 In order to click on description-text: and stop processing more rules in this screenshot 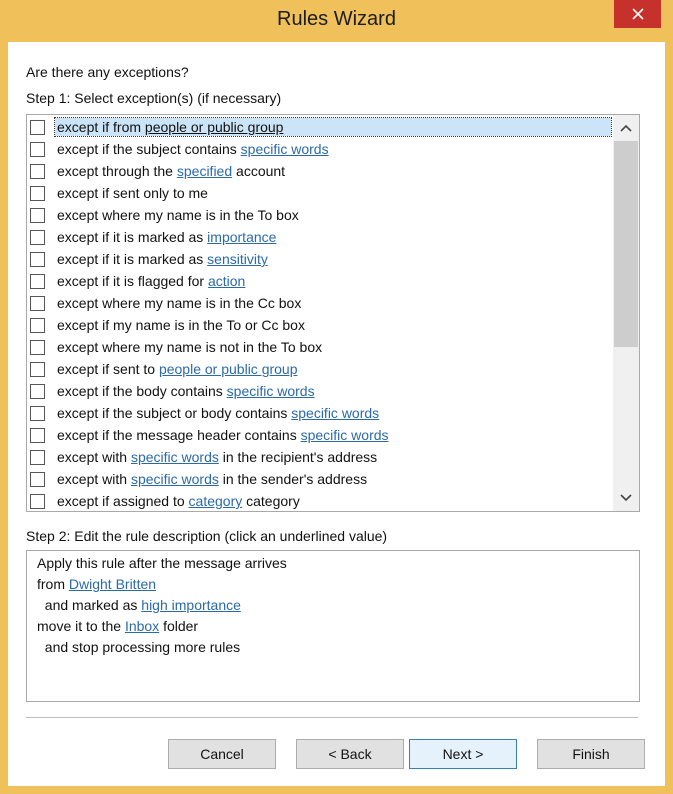, I will do `click(139, 647)`.